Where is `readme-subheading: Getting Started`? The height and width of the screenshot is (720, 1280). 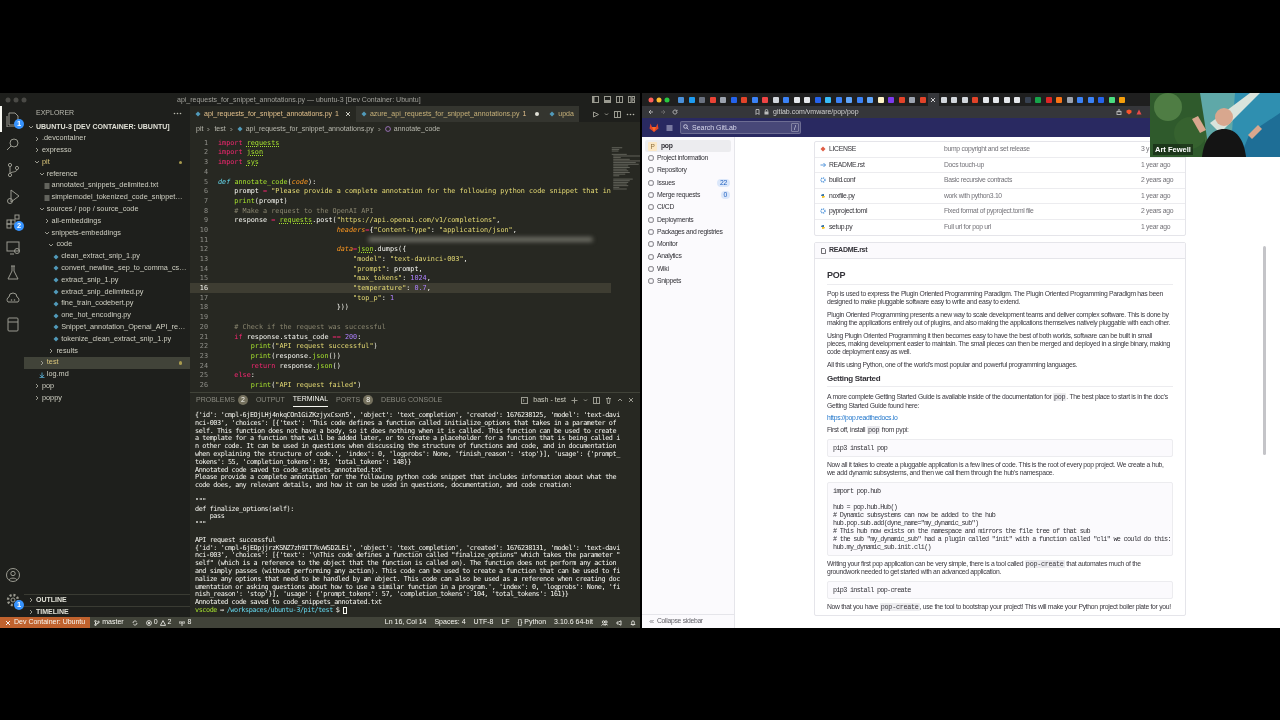
readme-subheading: Getting Started is located at coordinates (1000, 380).